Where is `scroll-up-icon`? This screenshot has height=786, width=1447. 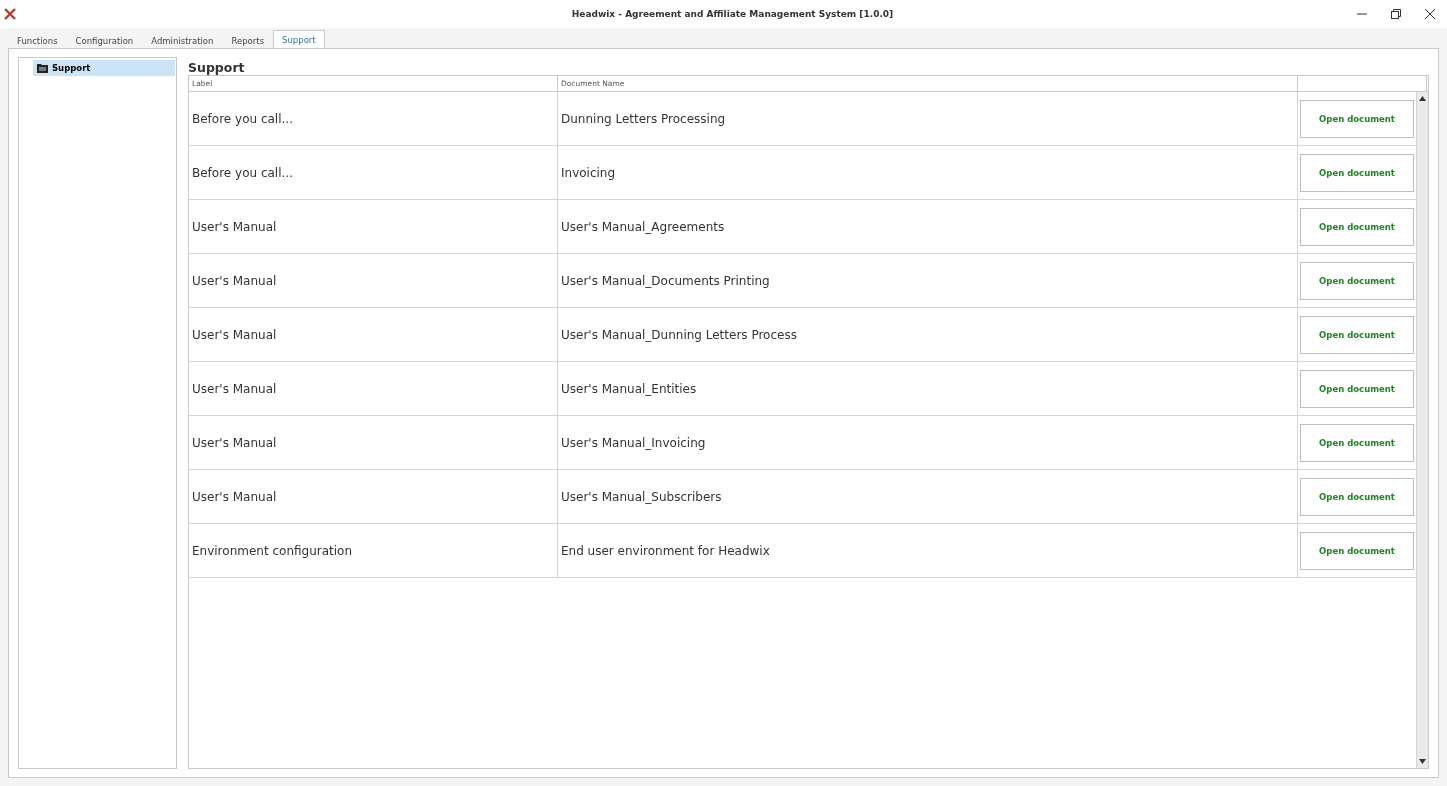 scroll-up-icon is located at coordinates (1422, 98).